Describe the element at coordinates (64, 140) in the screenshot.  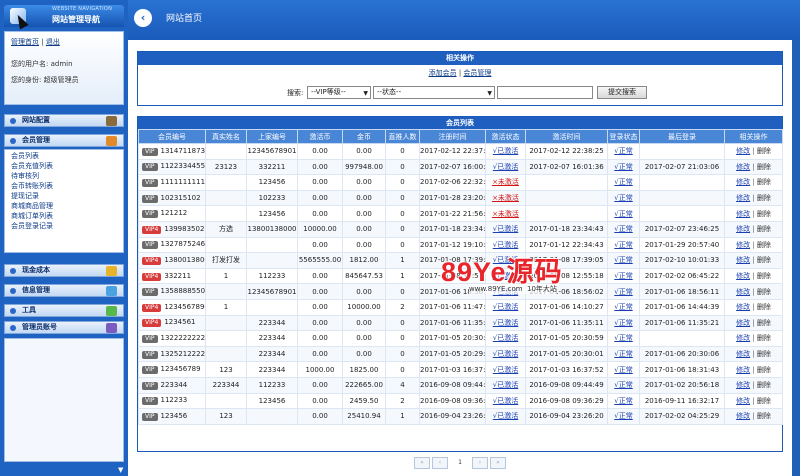
I see `nav-member-manage: 会员管理` at that location.